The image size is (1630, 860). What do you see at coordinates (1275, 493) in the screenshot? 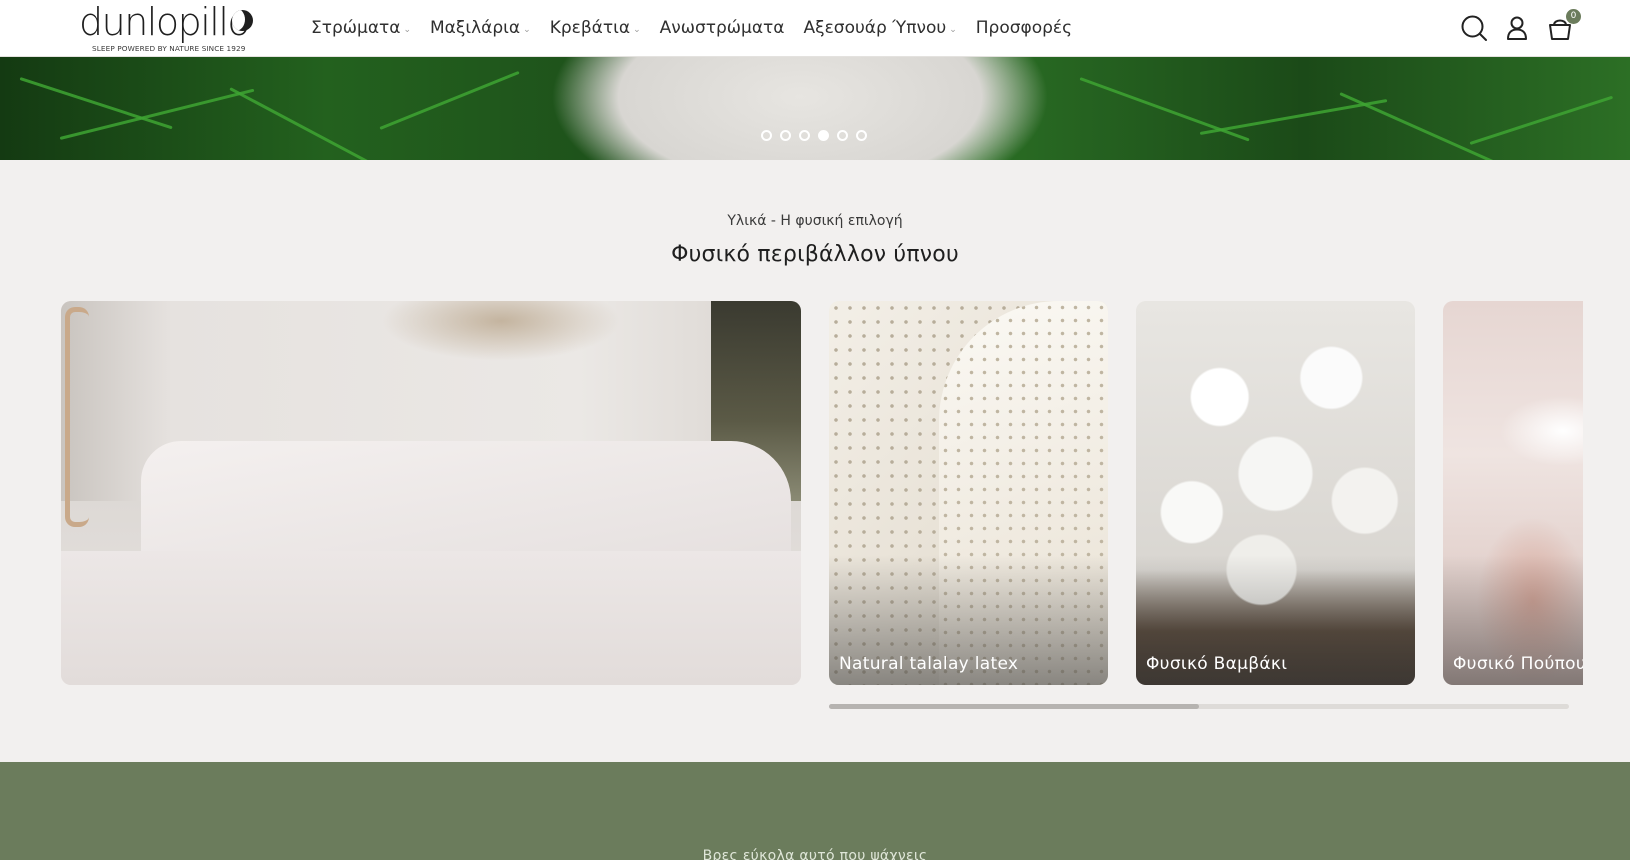
I see `material-card-cotton: Φυσικό Βαμβάκι` at bounding box center [1275, 493].